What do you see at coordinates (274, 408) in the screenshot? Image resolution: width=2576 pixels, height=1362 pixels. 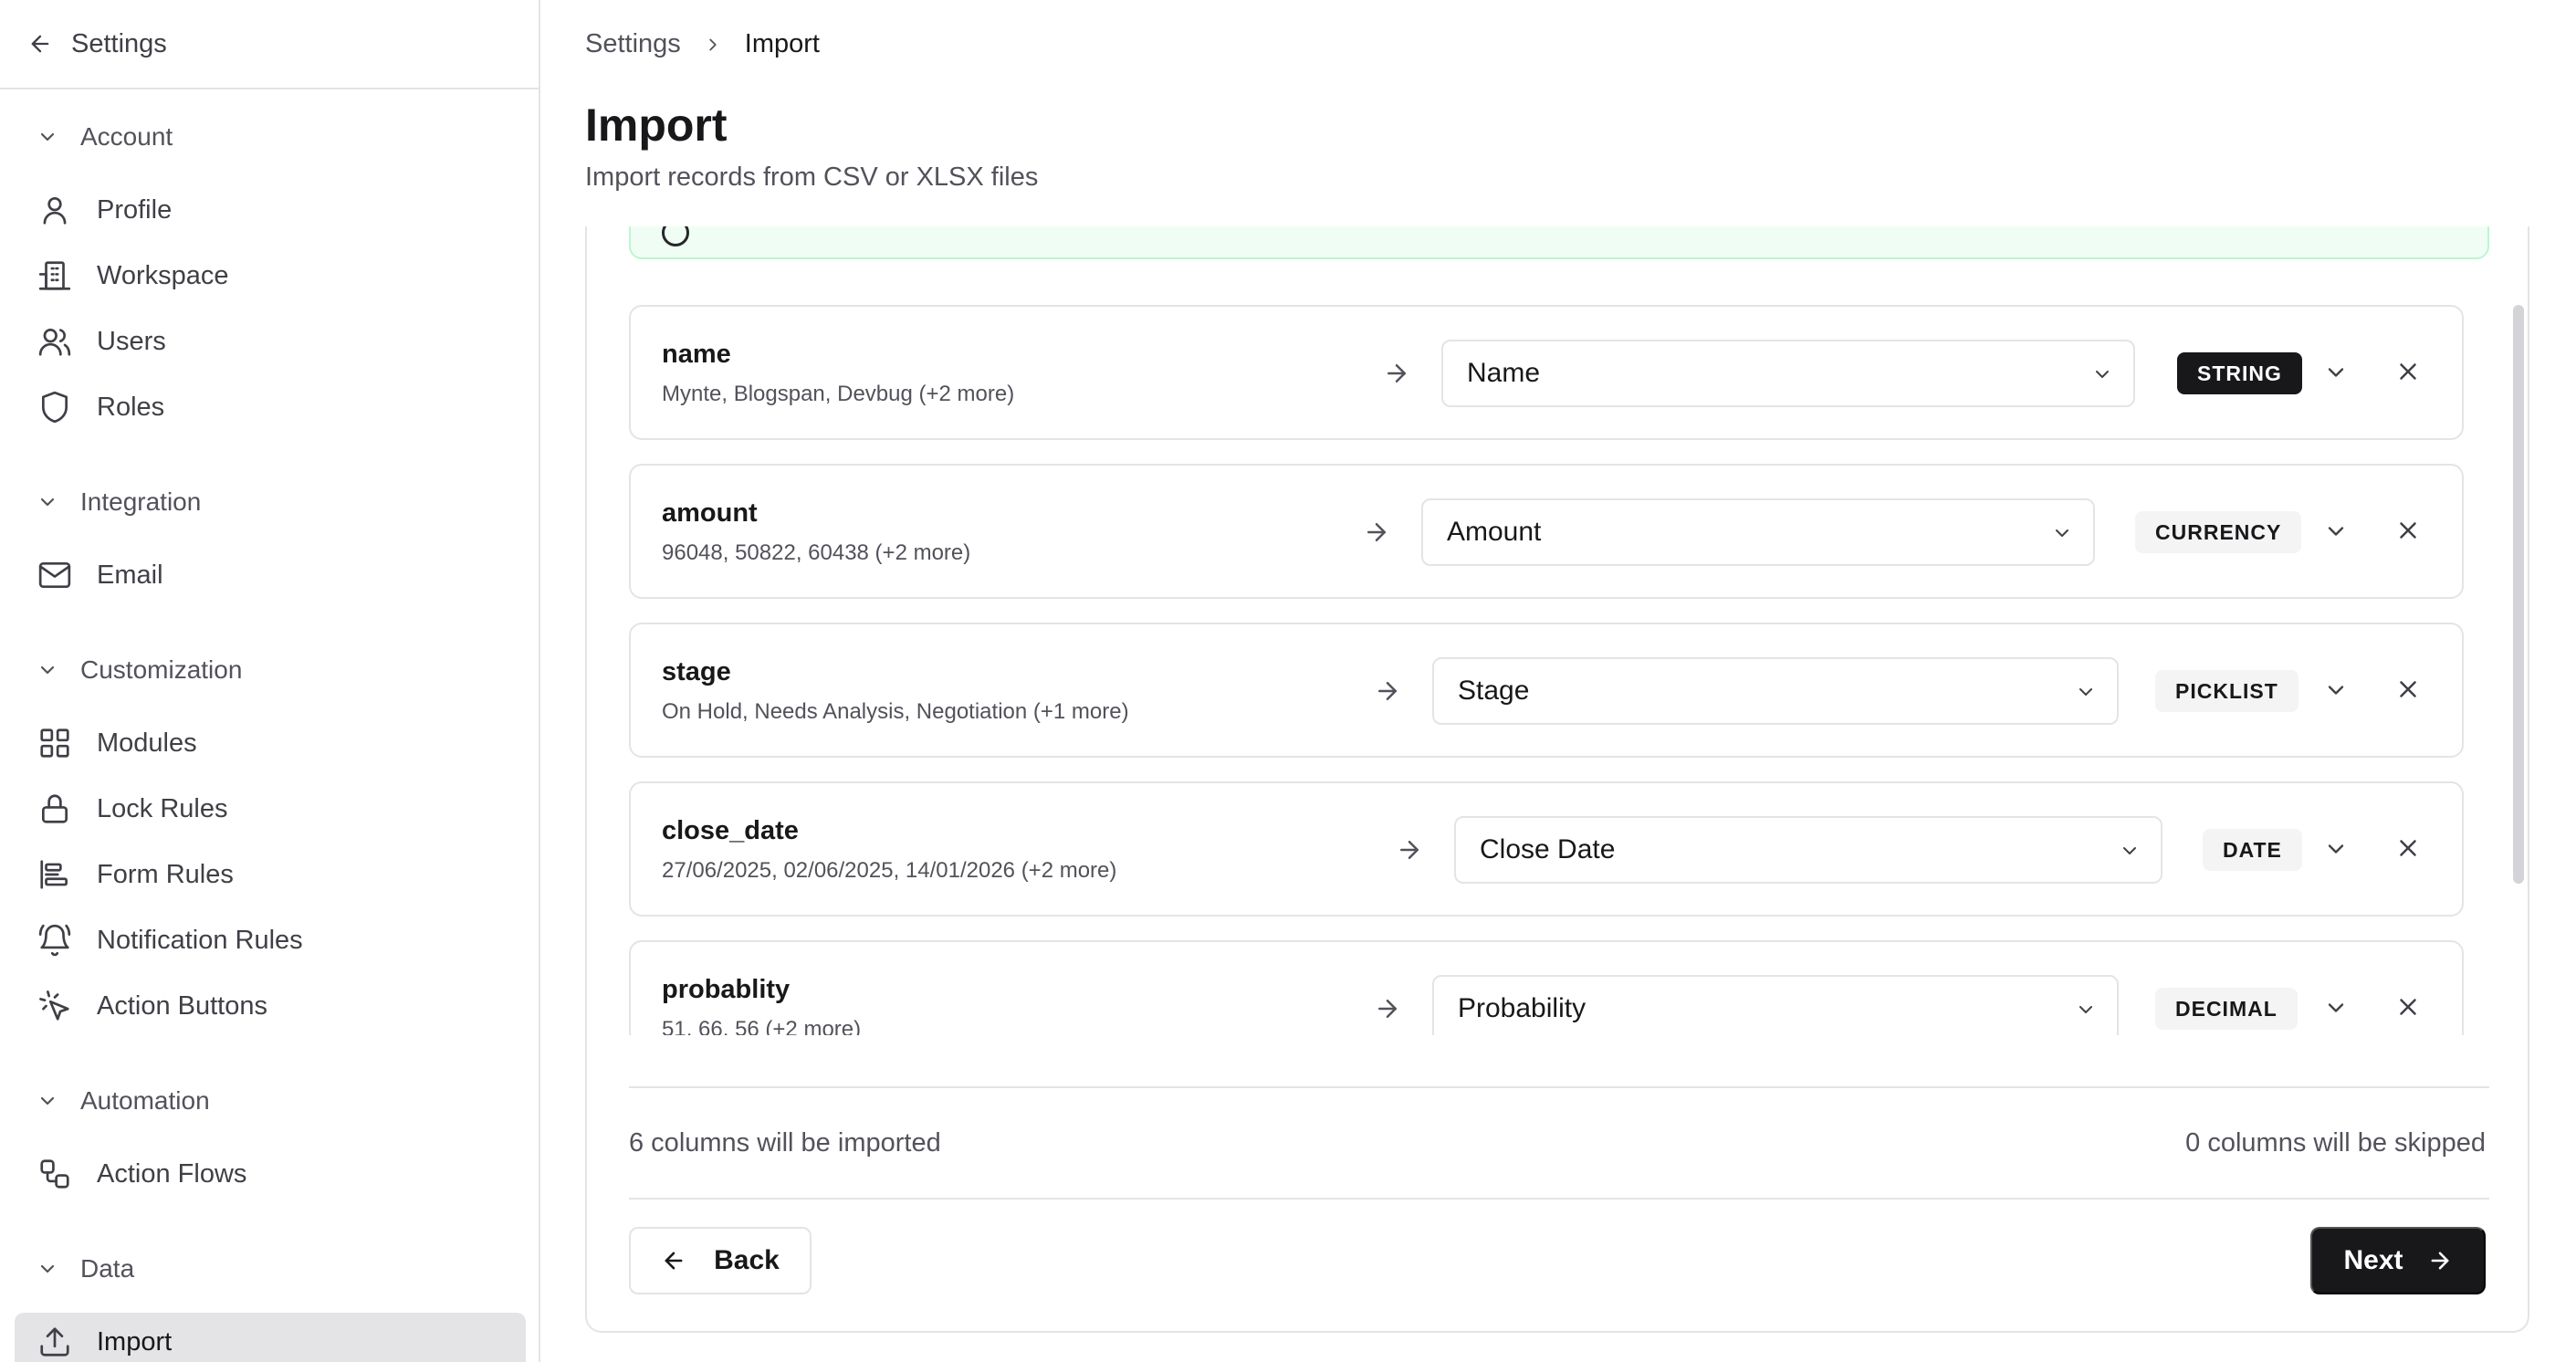 I see `sidebar-item-roles: Roles` at bounding box center [274, 408].